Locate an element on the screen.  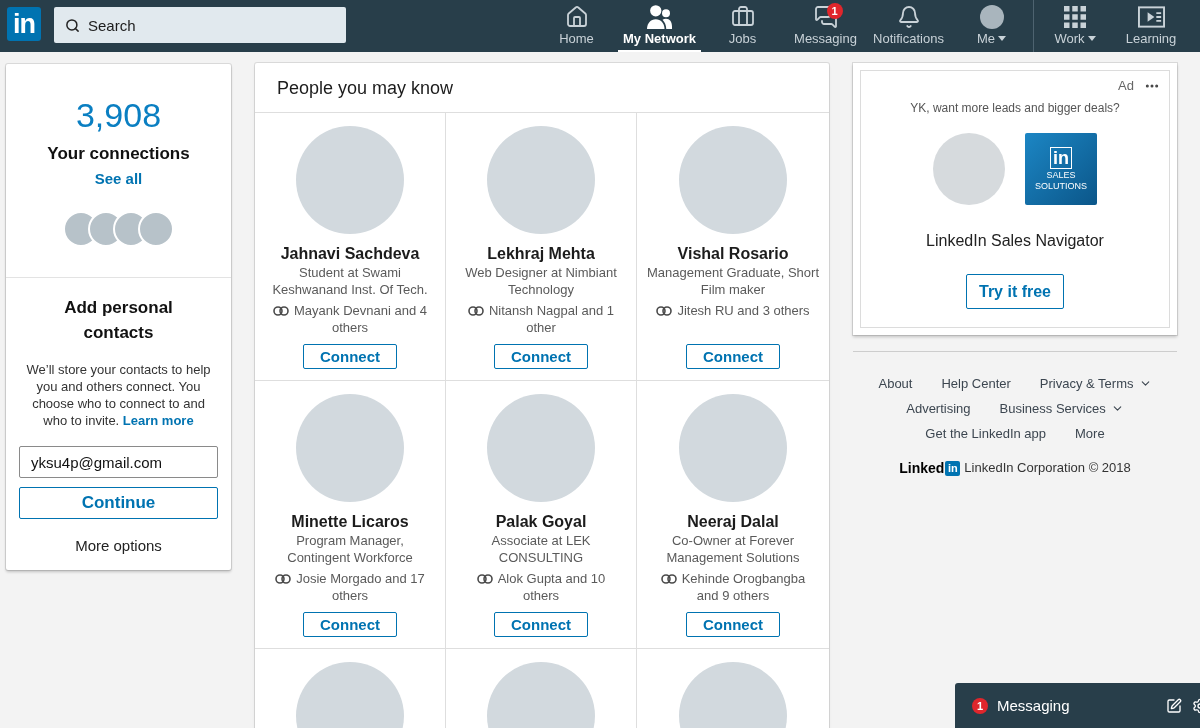
chat-icon is located at coordinates (825, 17).